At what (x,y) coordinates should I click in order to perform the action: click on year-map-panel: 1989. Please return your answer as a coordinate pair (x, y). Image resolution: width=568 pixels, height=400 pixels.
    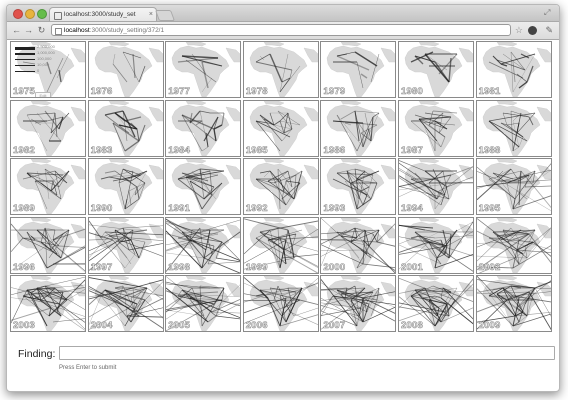
    Looking at the image, I should click on (48, 187).